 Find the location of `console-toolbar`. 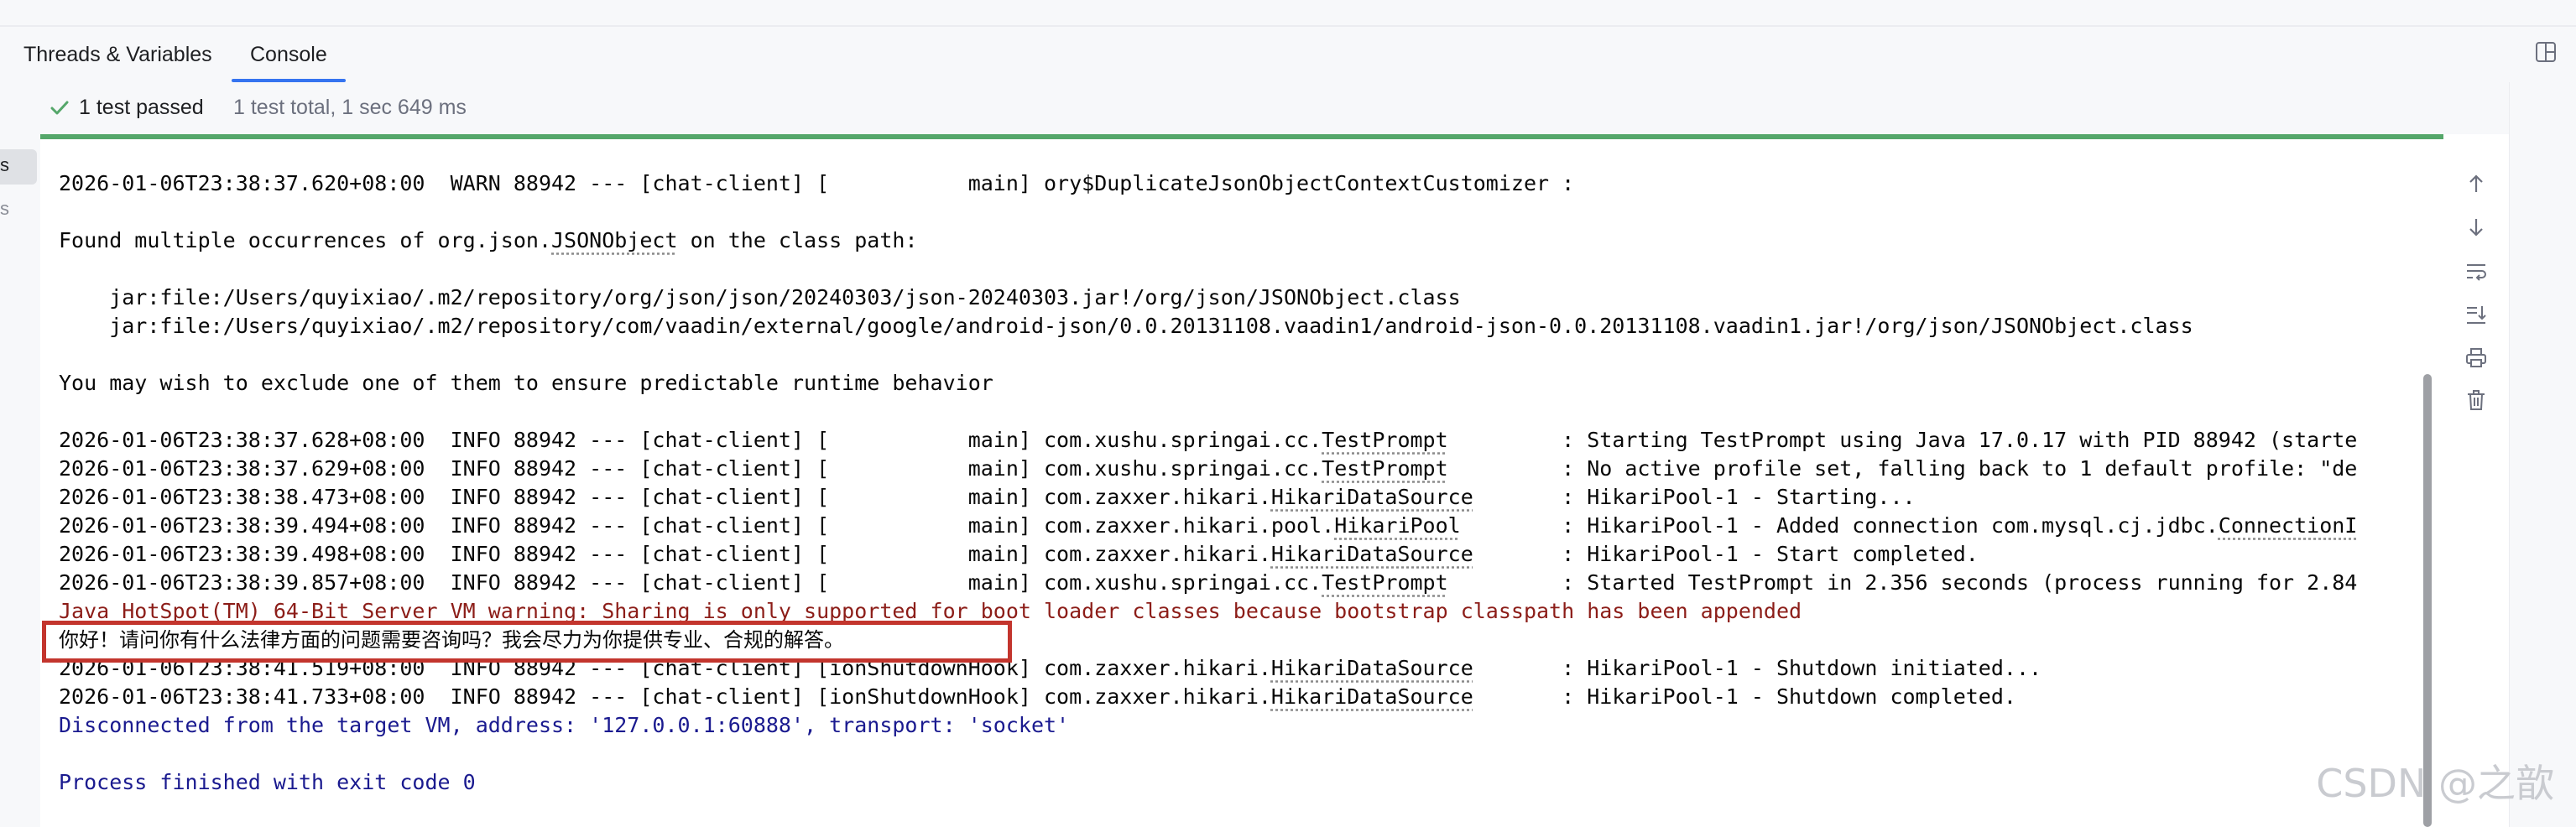

console-toolbar is located at coordinates (2476, 483).